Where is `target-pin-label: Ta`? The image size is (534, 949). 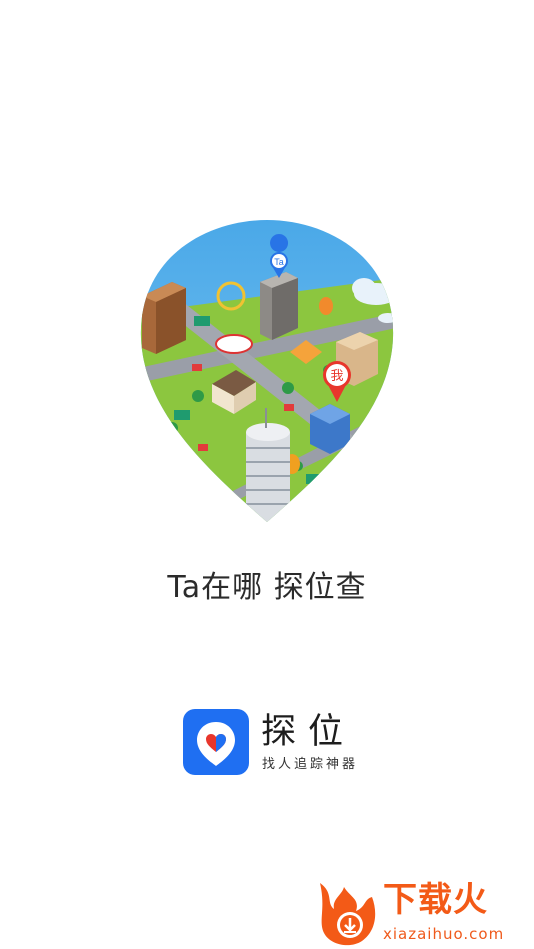
target-pin-label: Ta is located at coordinates (279, 262).